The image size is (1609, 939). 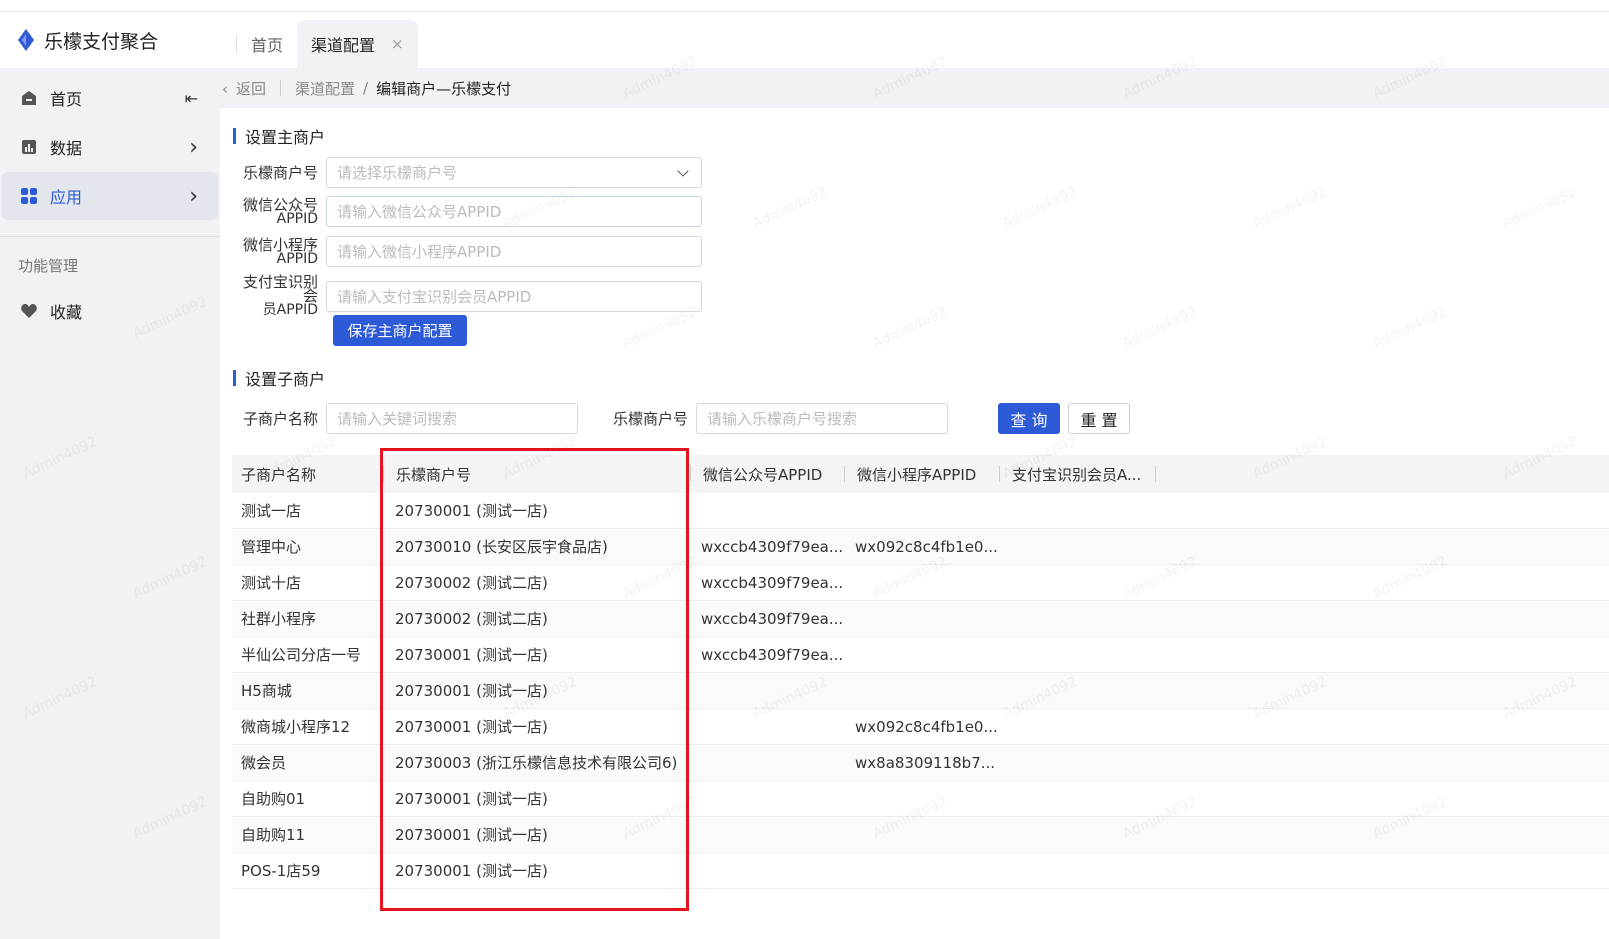 I want to click on apps-icon, so click(x=29, y=196).